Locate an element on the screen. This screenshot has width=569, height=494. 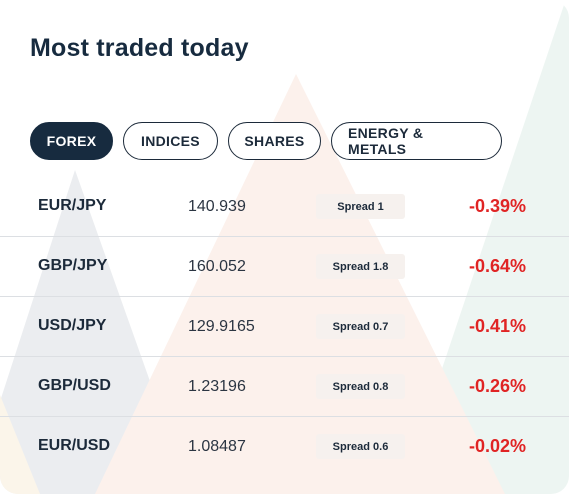
tab-forex: FOREX is located at coordinates (71, 141).